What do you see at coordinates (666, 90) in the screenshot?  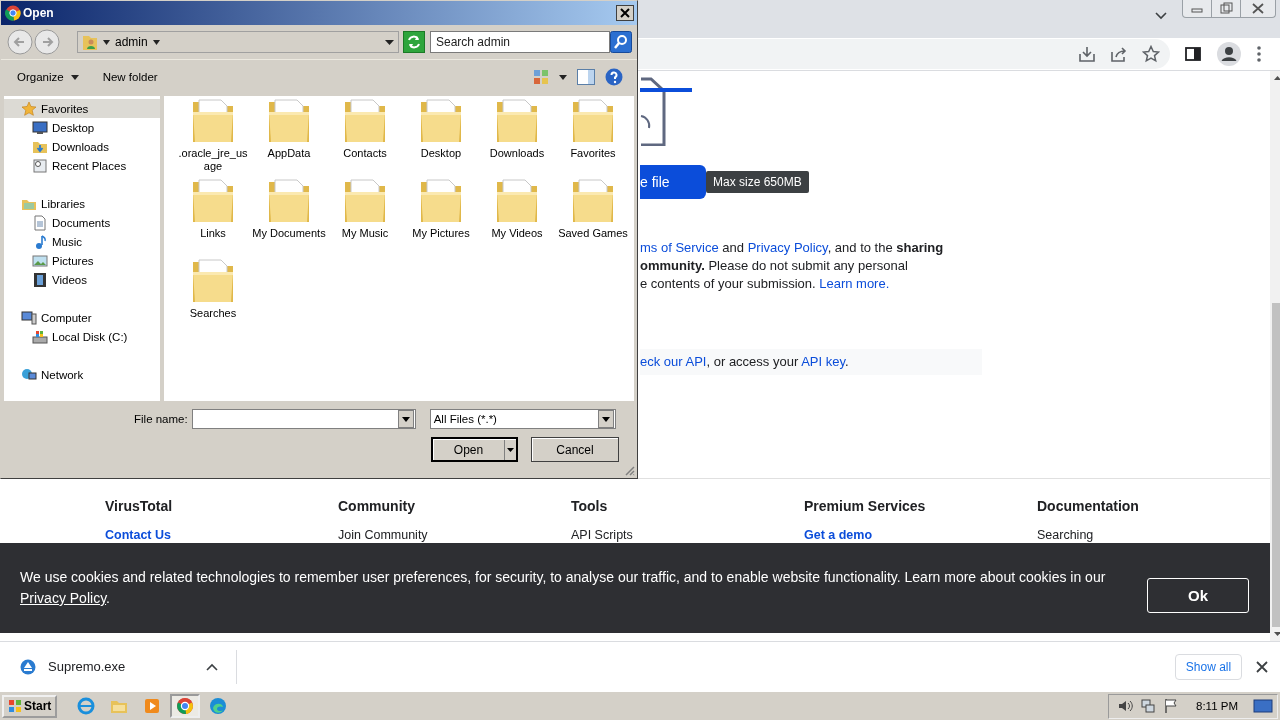 I see `accent-bar` at bounding box center [666, 90].